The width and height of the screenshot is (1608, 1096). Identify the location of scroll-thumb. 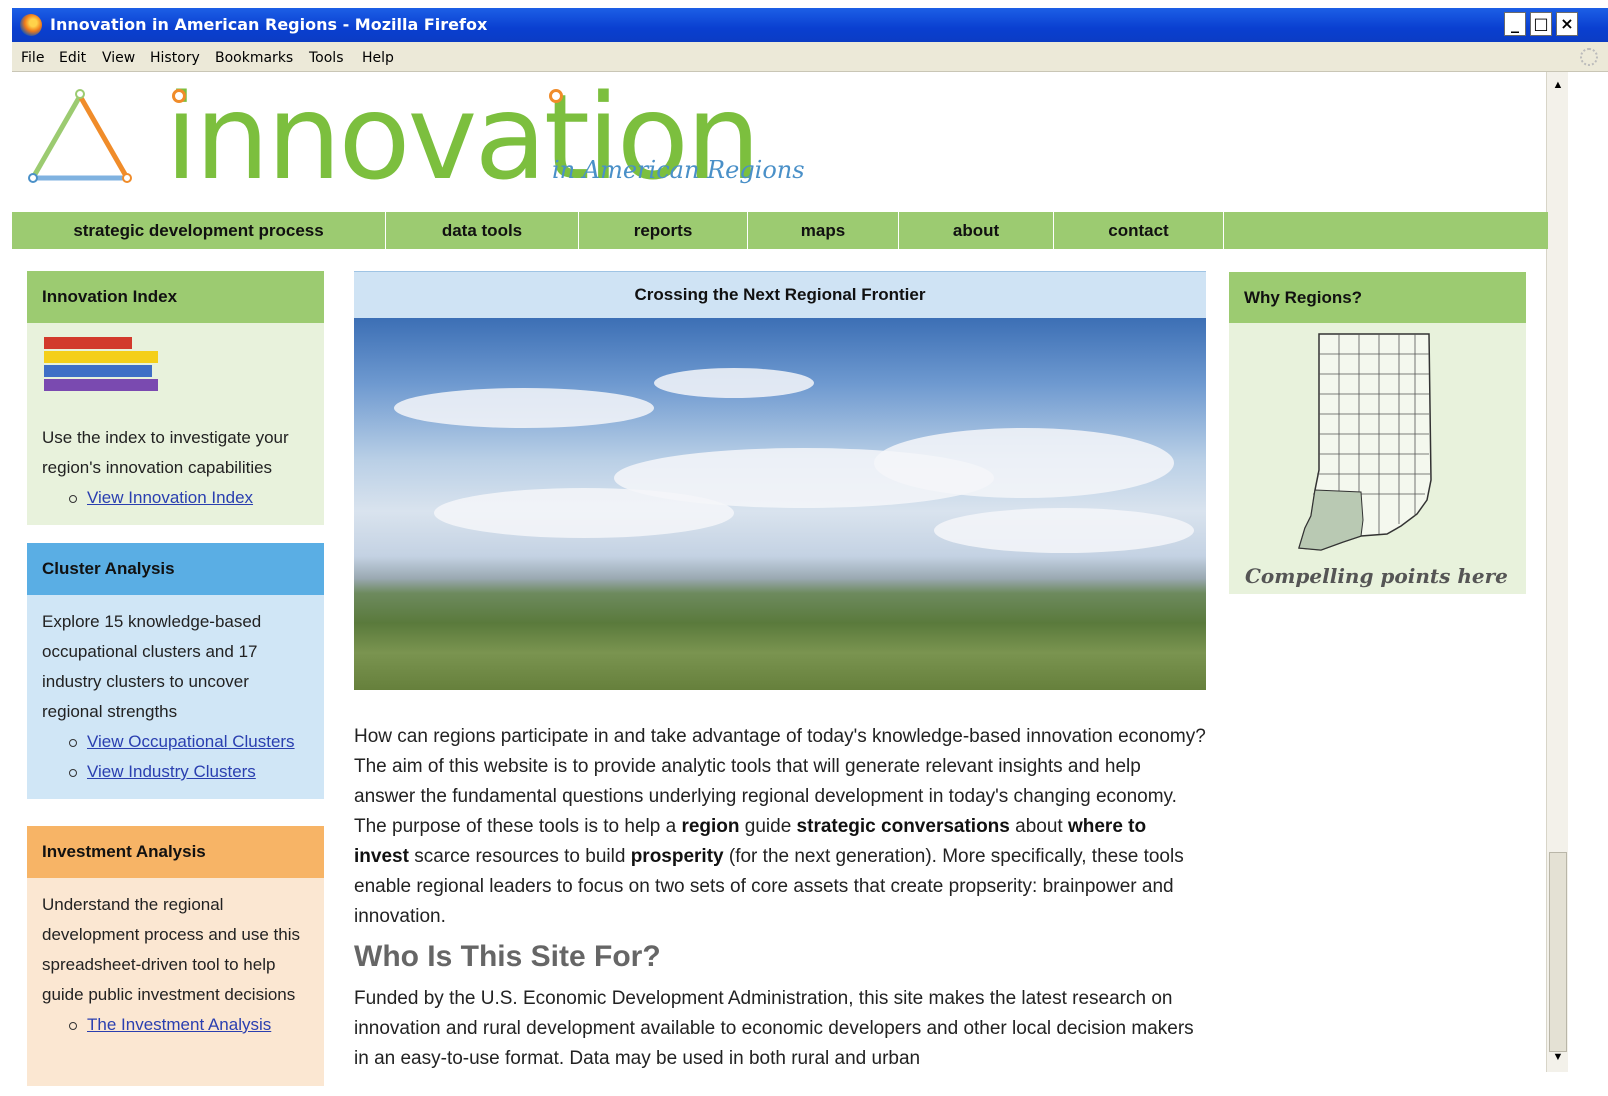
(1558, 952).